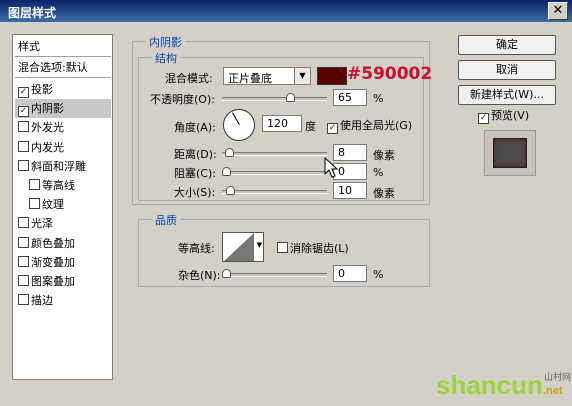 Image resolution: width=572 pixels, height=406 pixels. What do you see at coordinates (63, 67) in the screenshot?
I see `blend-options-item: 混合选项:默认` at bounding box center [63, 67].